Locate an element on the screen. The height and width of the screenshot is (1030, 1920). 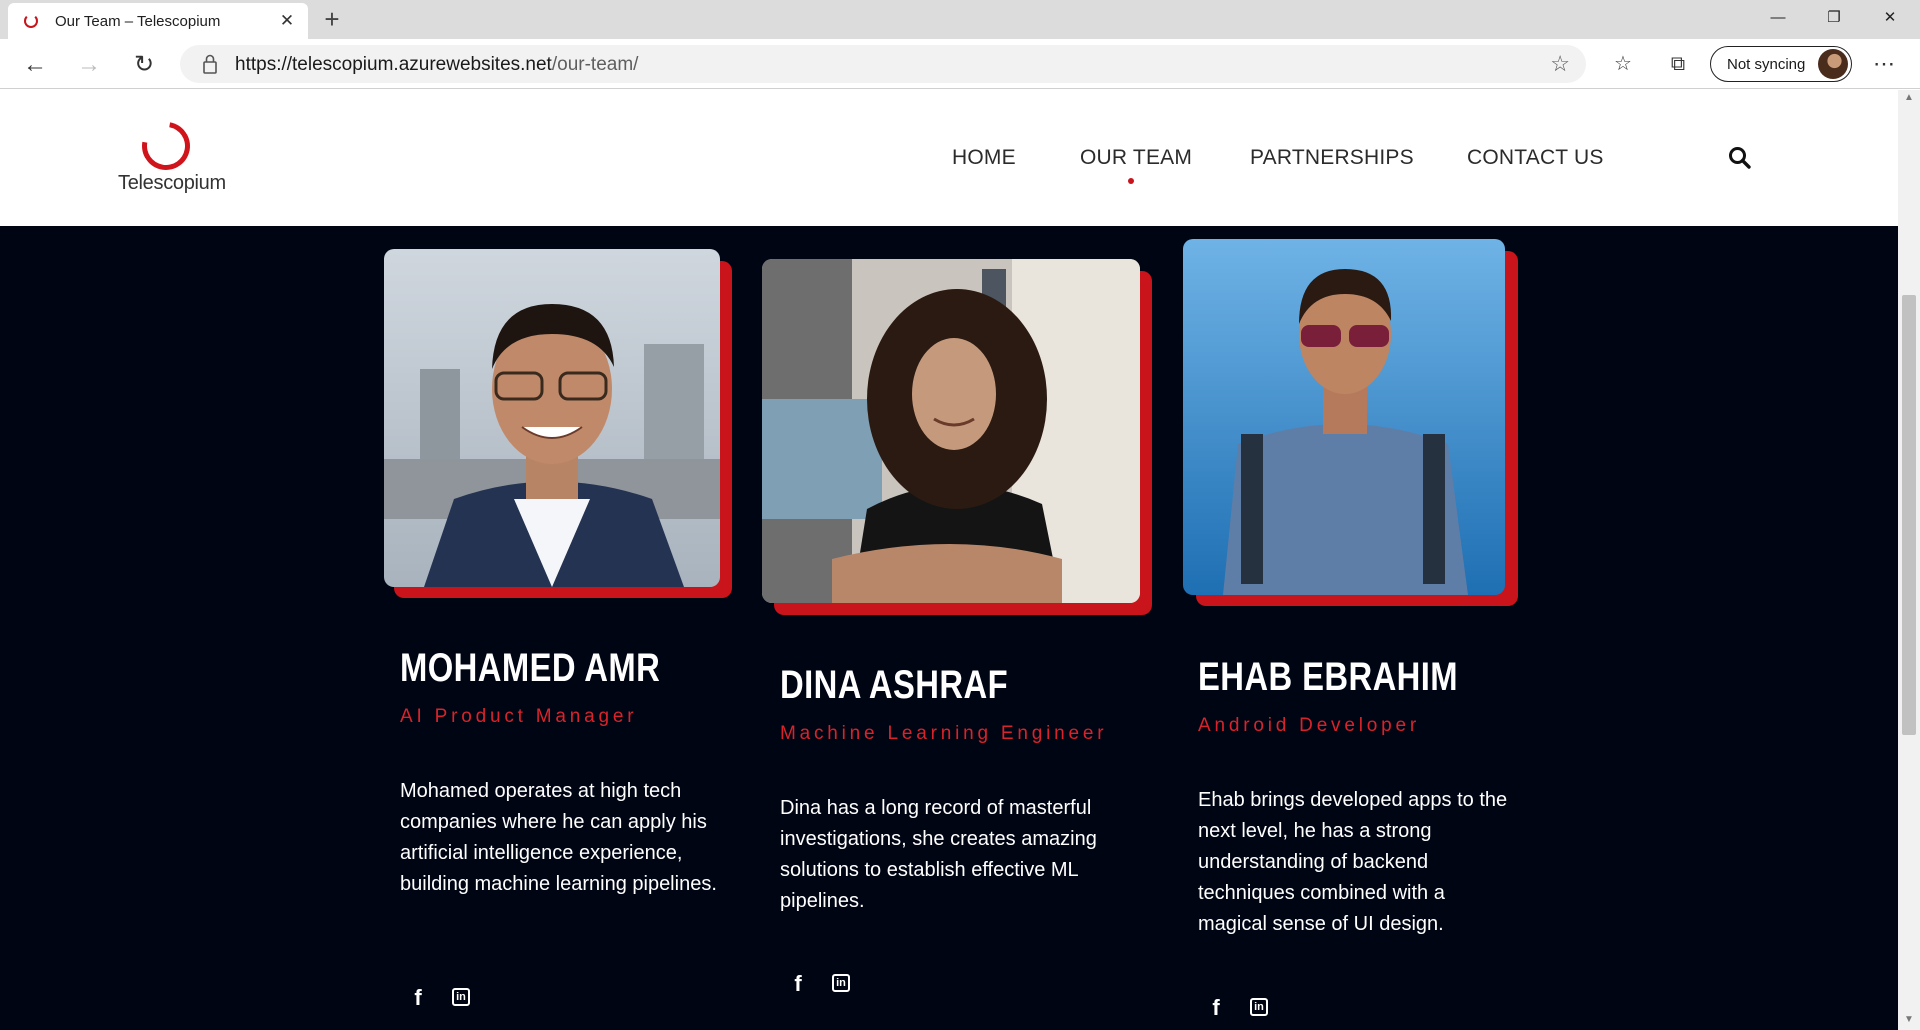
url-path: /our-team/ is located at coordinates (595, 64).